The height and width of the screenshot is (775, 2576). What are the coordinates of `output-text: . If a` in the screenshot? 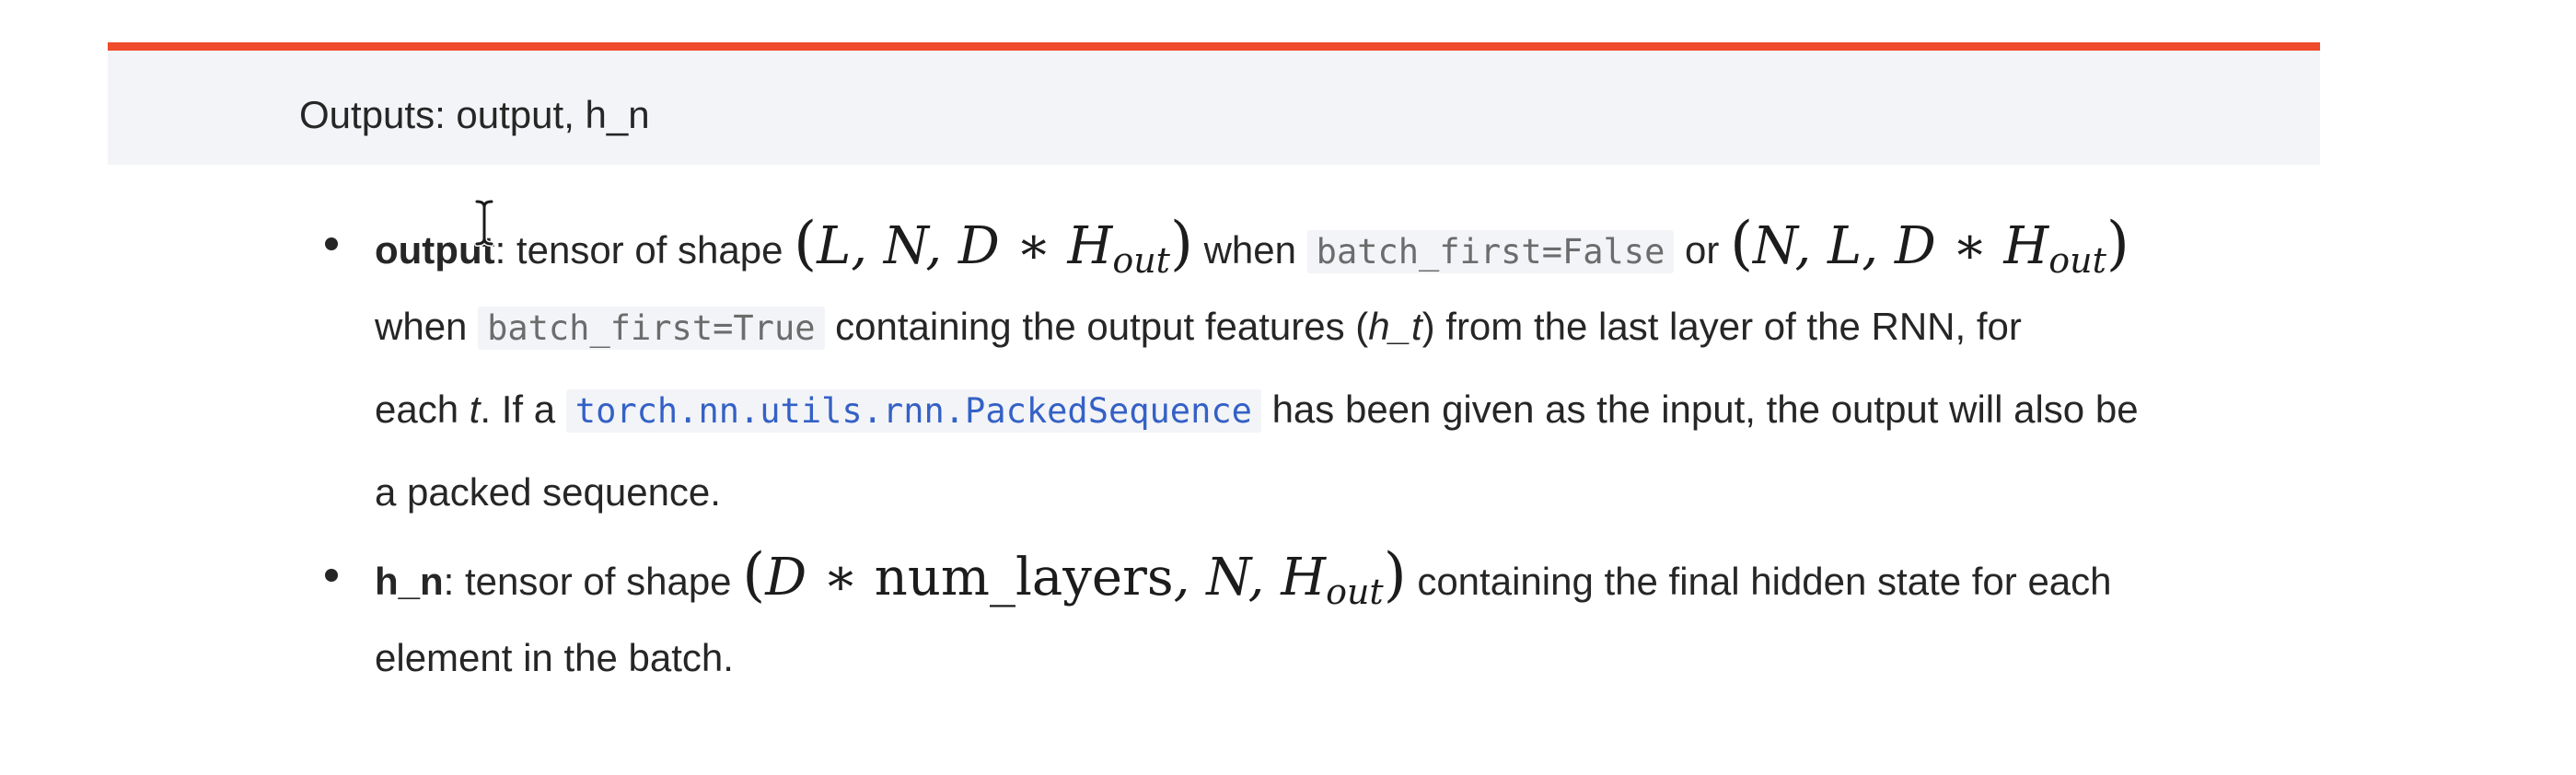 It's located at (523, 409).